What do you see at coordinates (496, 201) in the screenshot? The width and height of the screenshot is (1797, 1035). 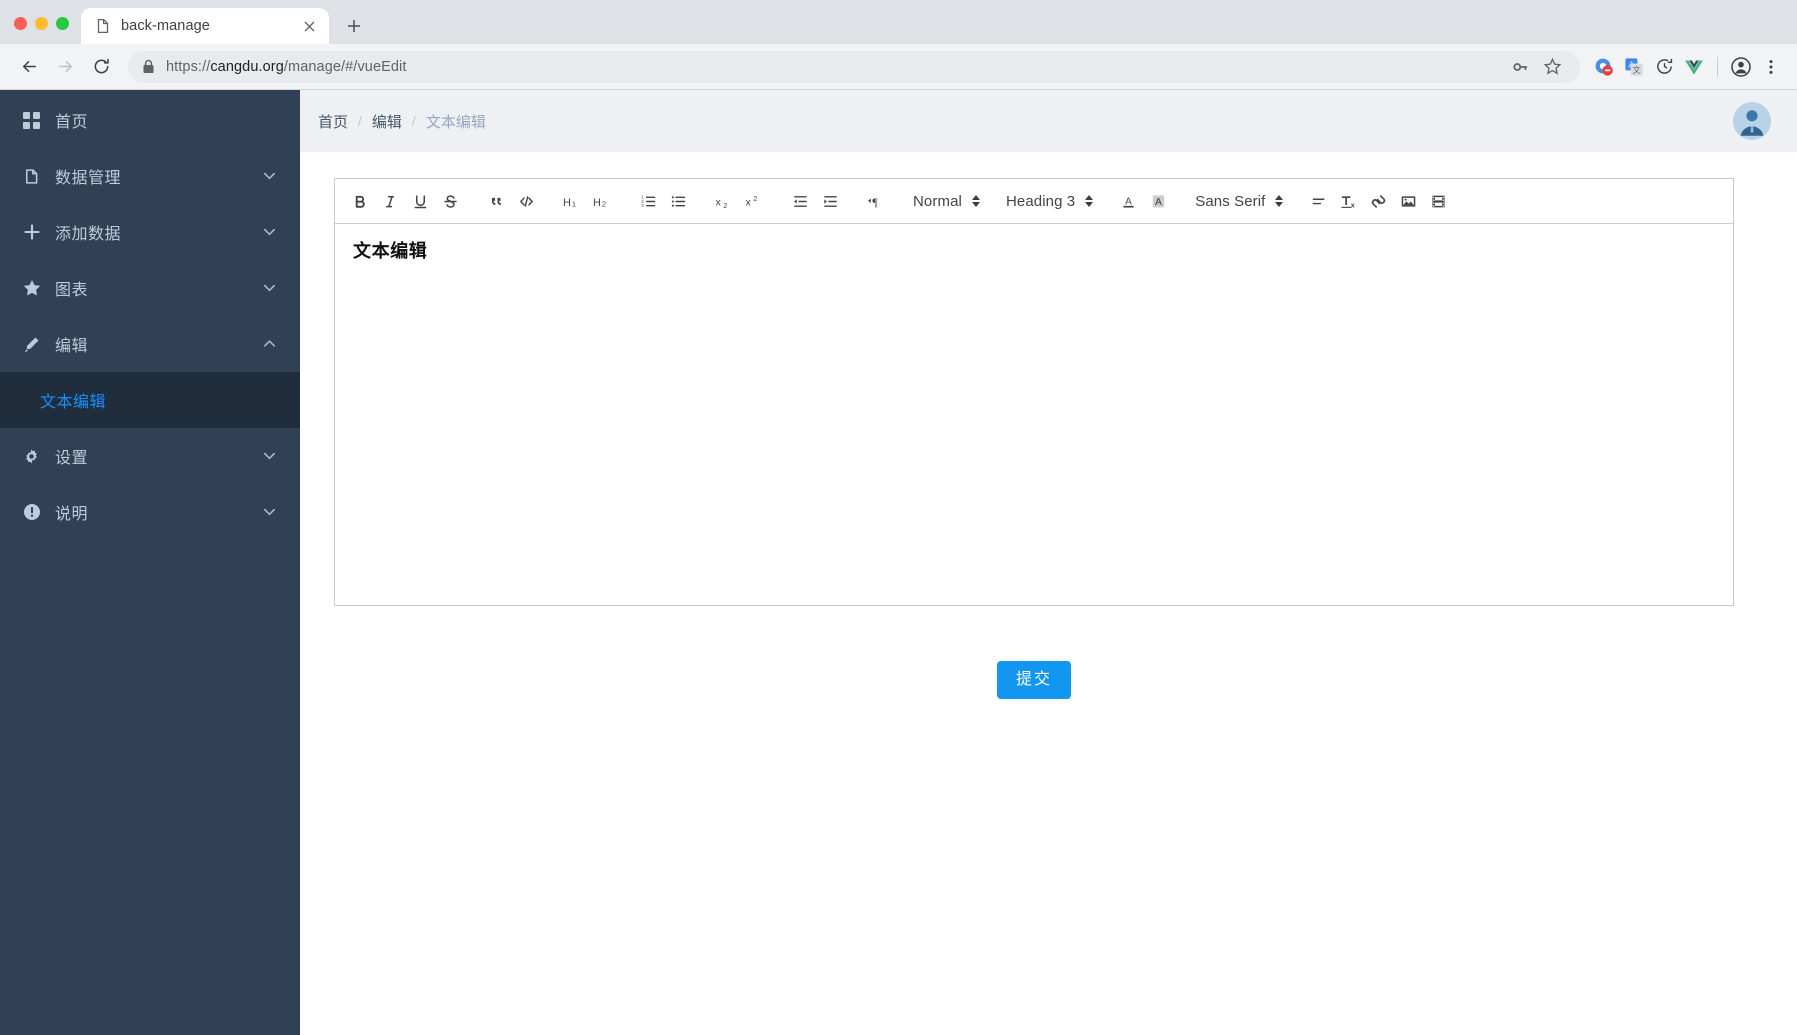 I see `blockquote-icon` at bounding box center [496, 201].